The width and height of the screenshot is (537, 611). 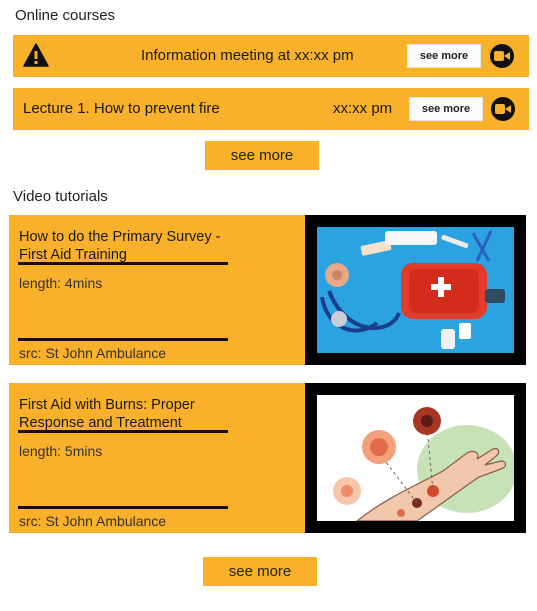 I want to click on info-meeting-see-more-button: see more, so click(x=444, y=56).